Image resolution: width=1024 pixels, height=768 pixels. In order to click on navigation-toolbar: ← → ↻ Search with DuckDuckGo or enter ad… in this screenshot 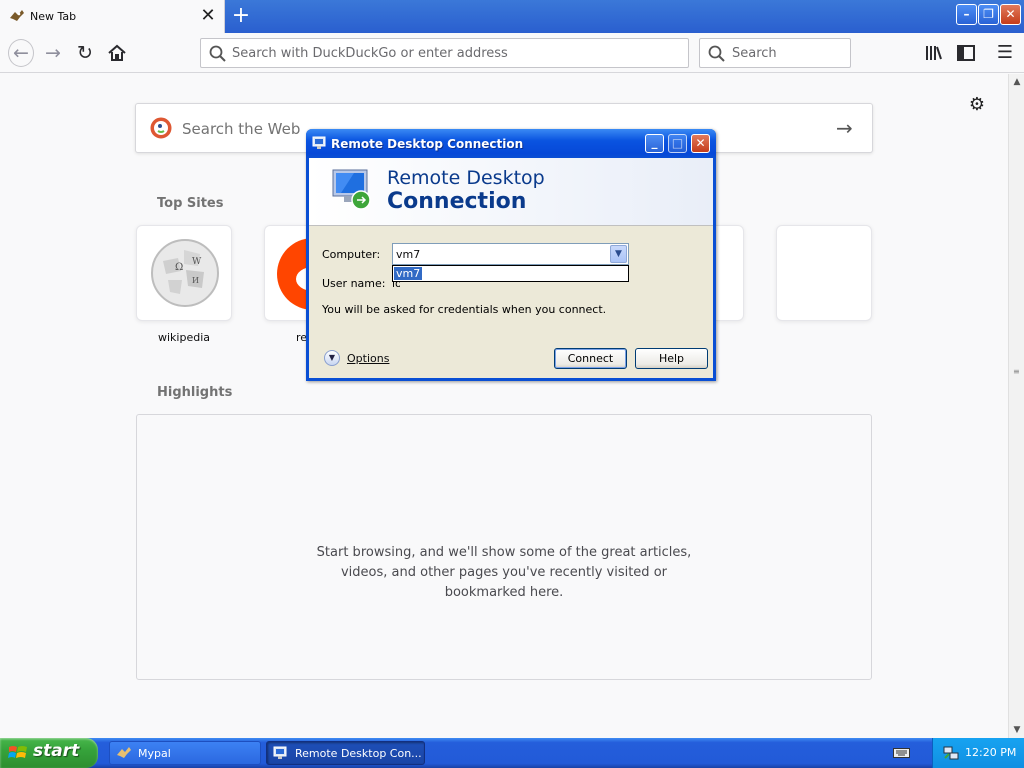, I will do `click(512, 53)`.